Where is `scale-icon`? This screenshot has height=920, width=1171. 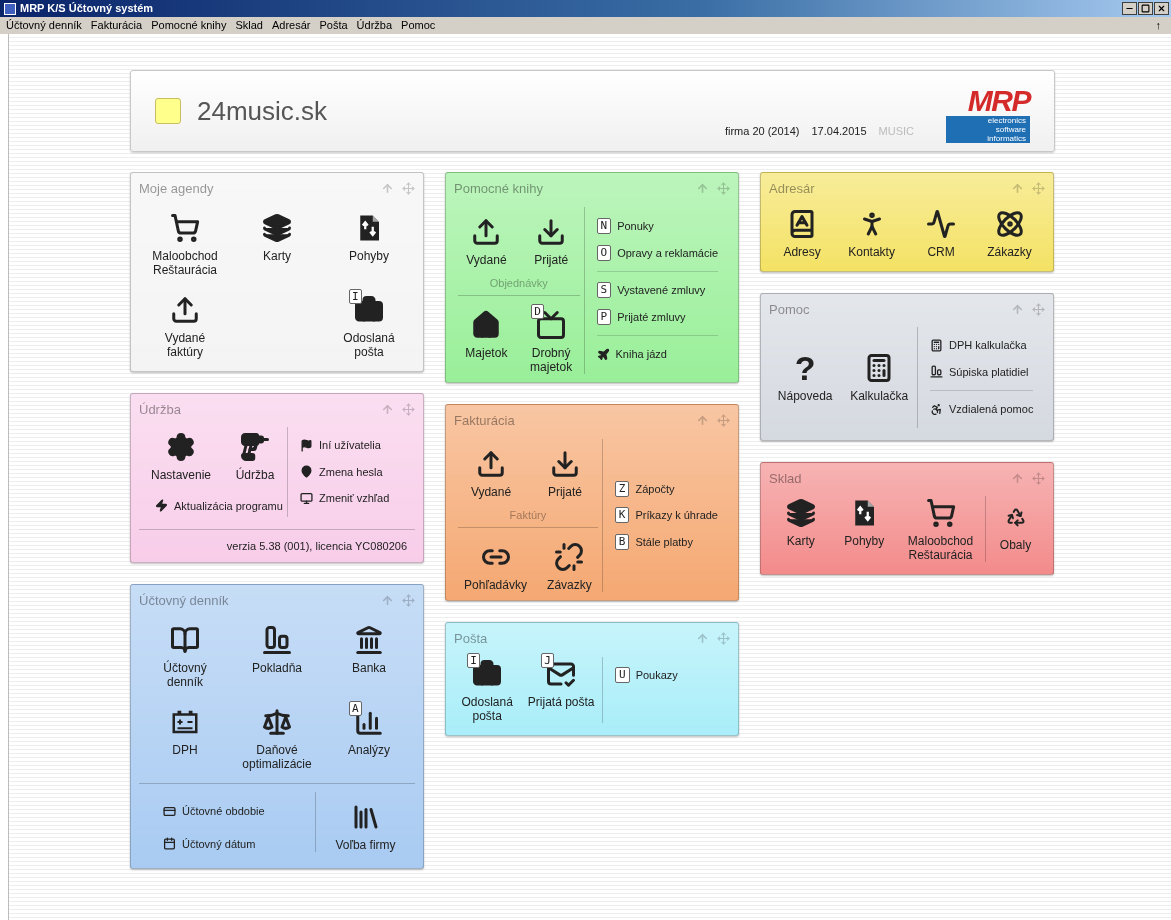
scale-icon is located at coordinates (277, 721).